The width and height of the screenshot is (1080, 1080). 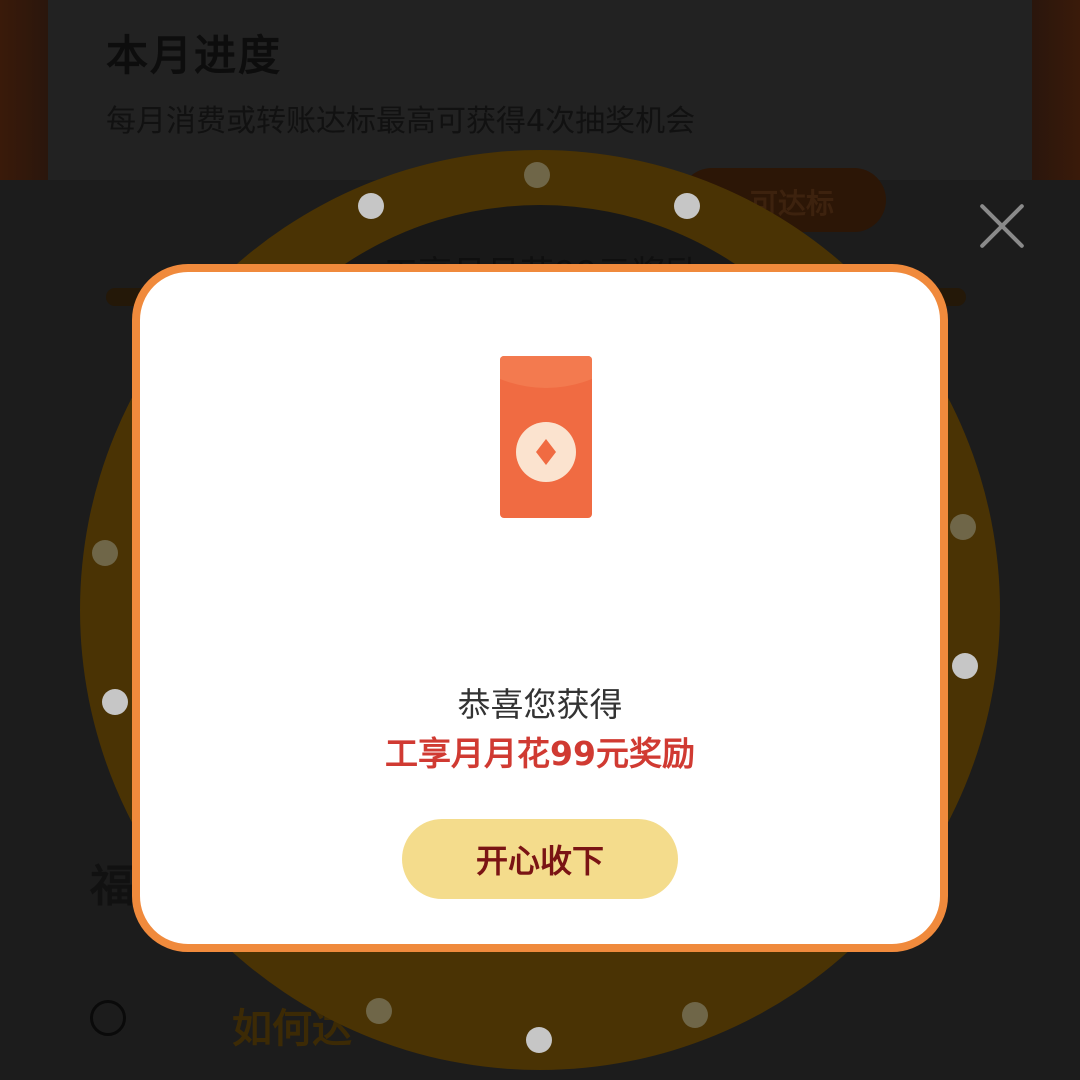 What do you see at coordinates (401, 121) in the screenshot?
I see `page-subtitle: 每月消费或转账达标最高可获得4次抽奖机会` at bounding box center [401, 121].